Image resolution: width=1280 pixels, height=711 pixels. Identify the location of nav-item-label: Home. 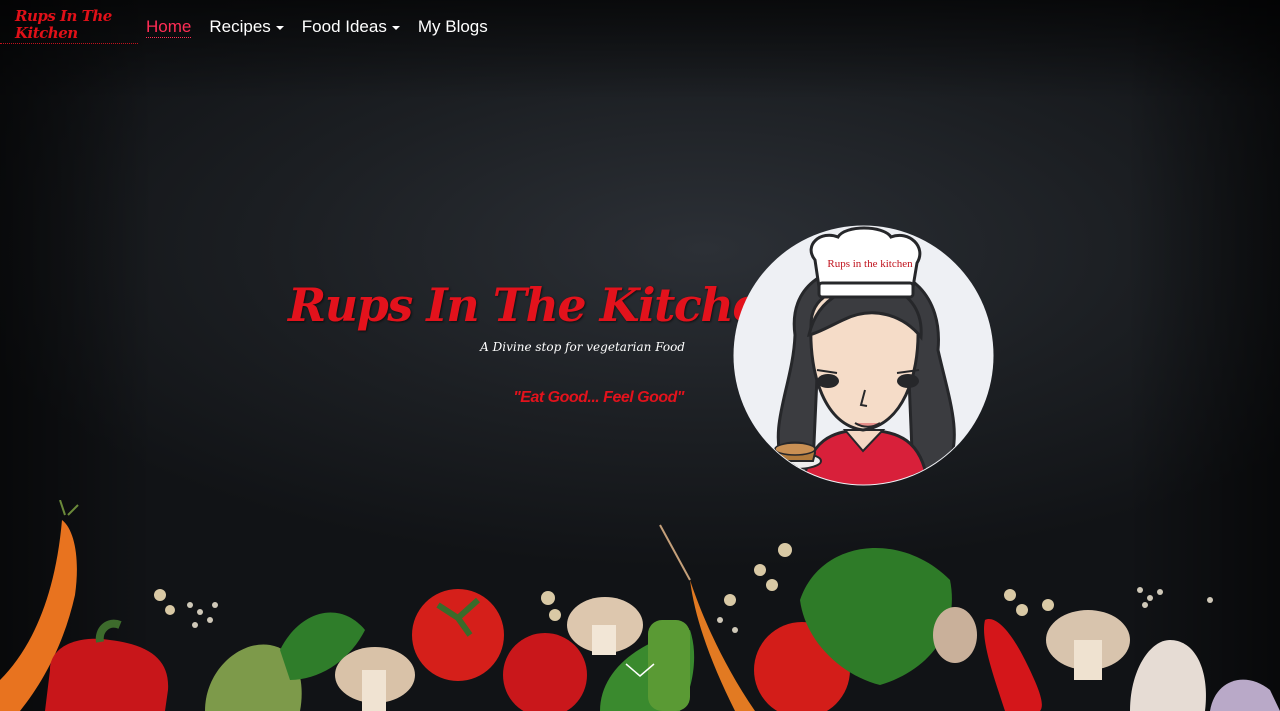
(169, 26).